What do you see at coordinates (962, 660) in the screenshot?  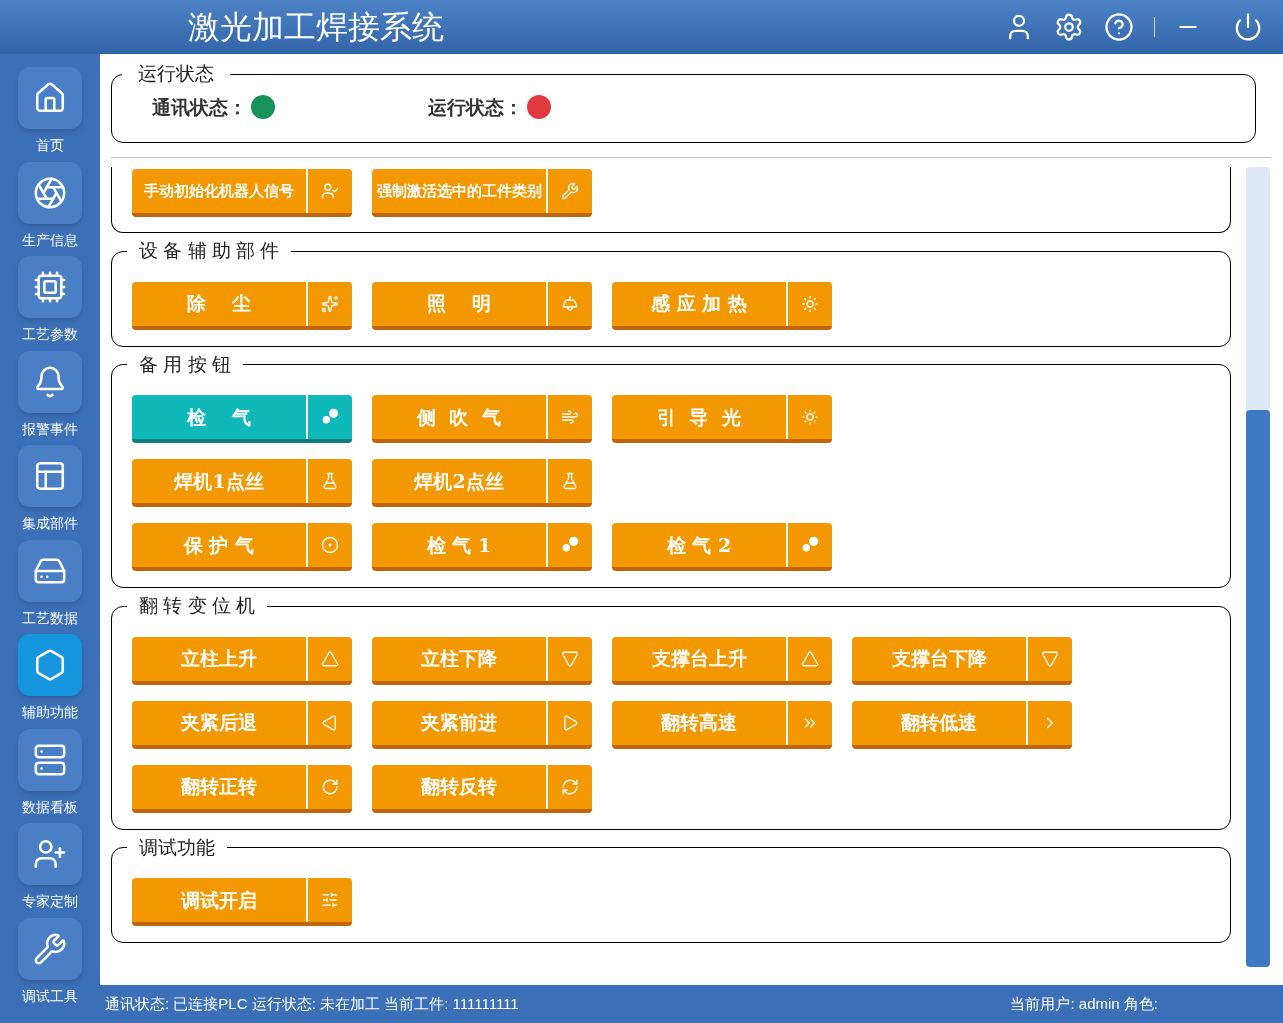 I see `action-button: 支撑台下降` at bounding box center [962, 660].